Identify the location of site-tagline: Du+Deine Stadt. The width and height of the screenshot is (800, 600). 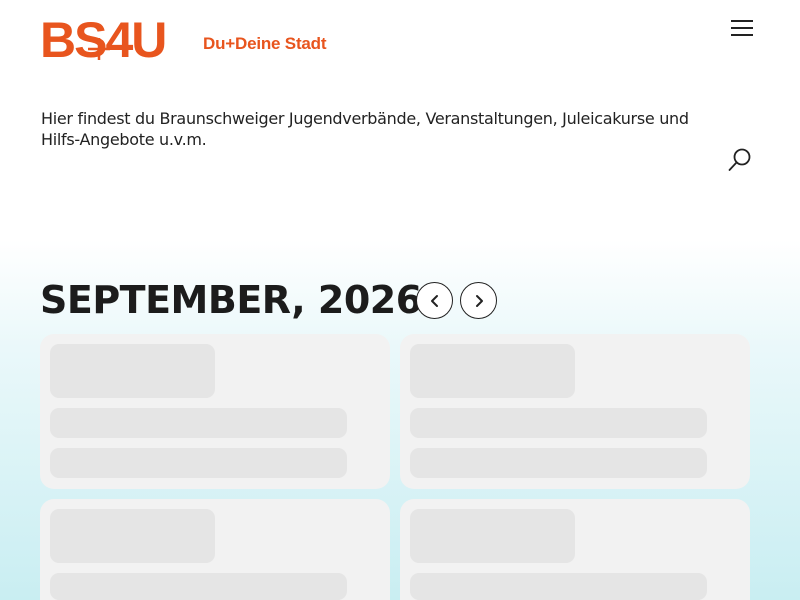
(265, 43).